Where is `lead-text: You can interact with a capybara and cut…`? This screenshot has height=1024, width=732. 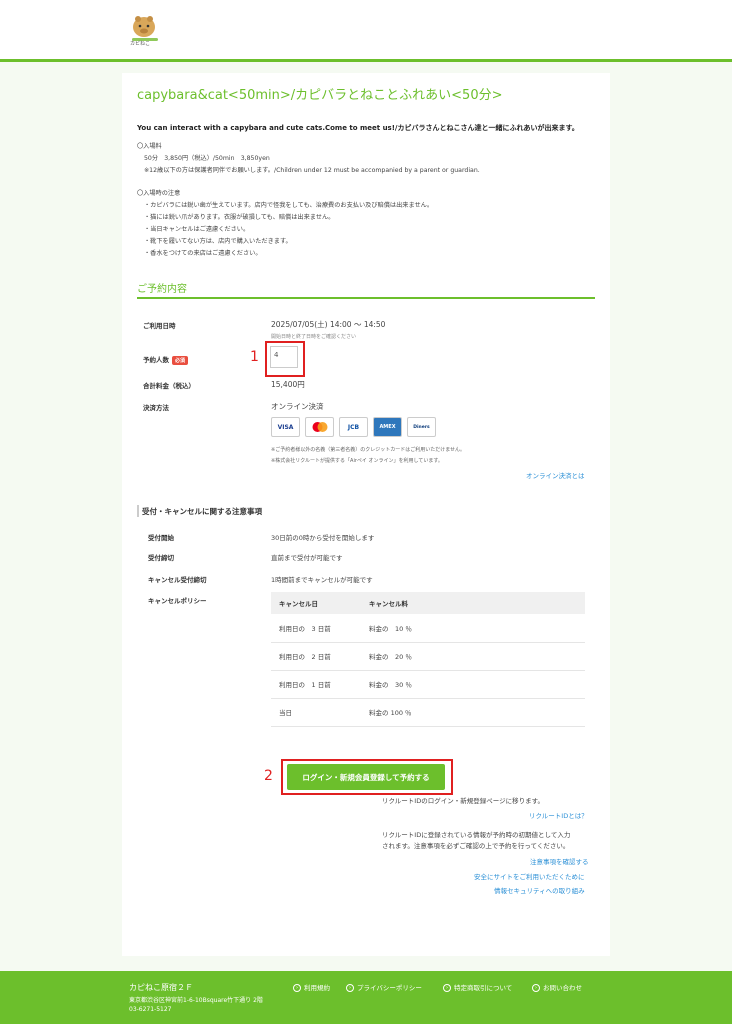
lead-text: You can interact with a capybara and cut… is located at coordinates (358, 128).